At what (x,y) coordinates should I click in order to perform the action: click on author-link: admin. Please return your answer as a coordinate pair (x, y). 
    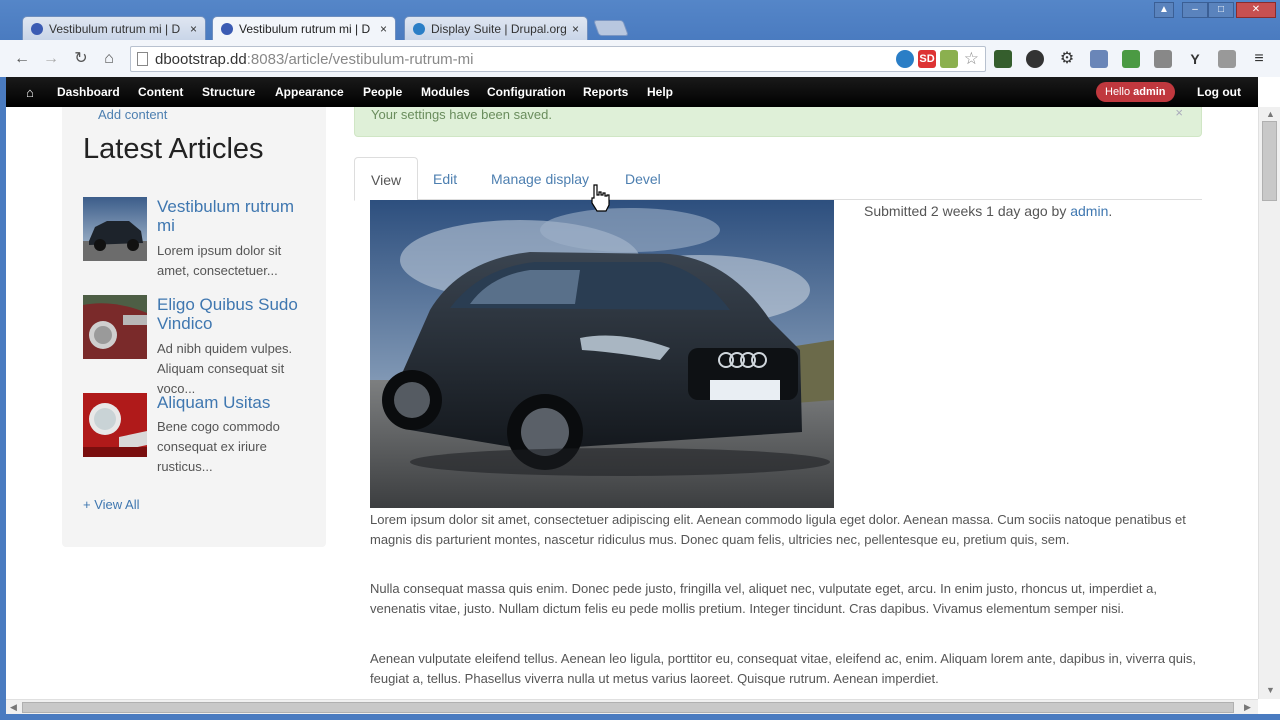
    Looking at the image, I should click on (1089, 211).